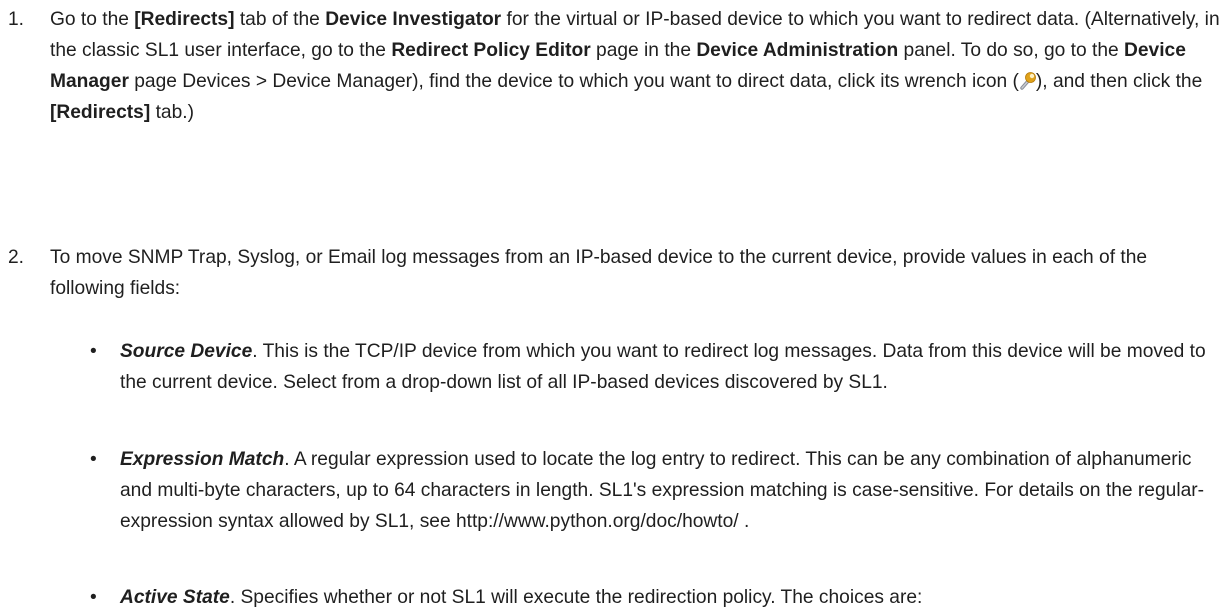  What do you see at coordinates (413, 19) in the screenshot?
I see `device-investigator-ref: Device Investigator` at bounding box center [413, 19].